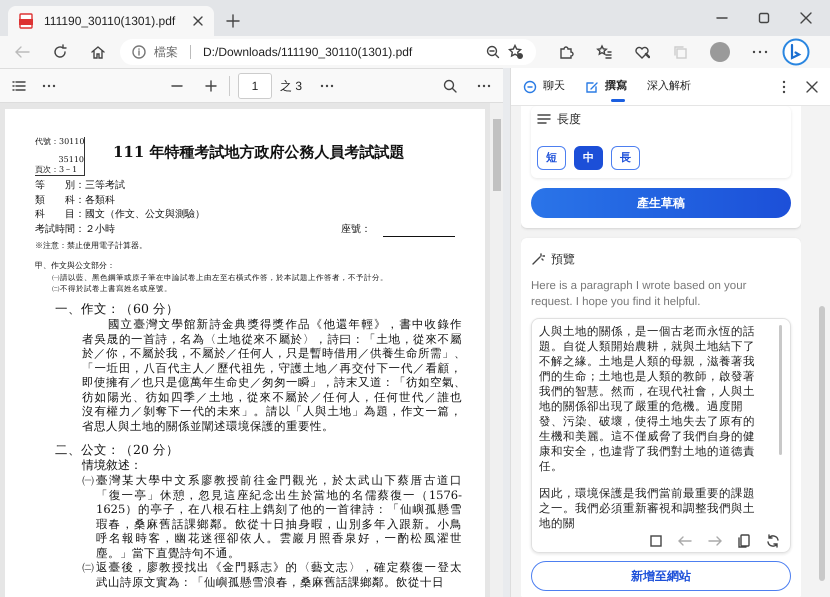 This screenshot has width=830, height=597. I want to click on browser-tab: 111190_30110(1301).pdf, so click(111, 21).